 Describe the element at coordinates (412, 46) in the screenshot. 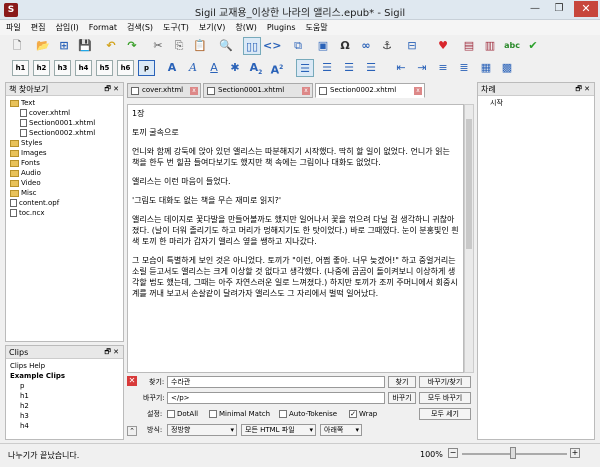

I see `insert-file-icon: ⊟` at that location.